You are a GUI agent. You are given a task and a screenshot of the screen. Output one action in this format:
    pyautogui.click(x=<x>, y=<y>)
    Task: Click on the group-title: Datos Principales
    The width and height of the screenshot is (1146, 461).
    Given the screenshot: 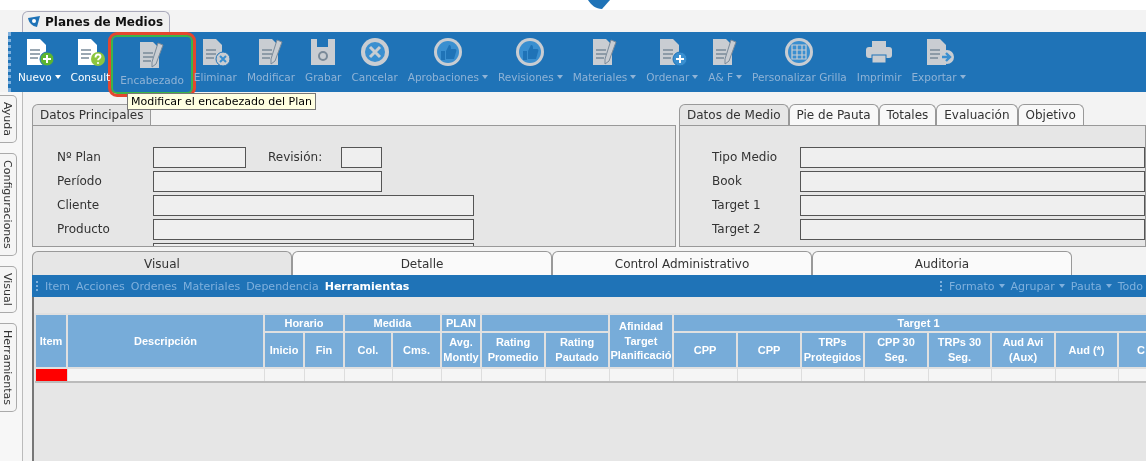 What is the action you would take?
    pyautogui.click(x=92, y=114)
    